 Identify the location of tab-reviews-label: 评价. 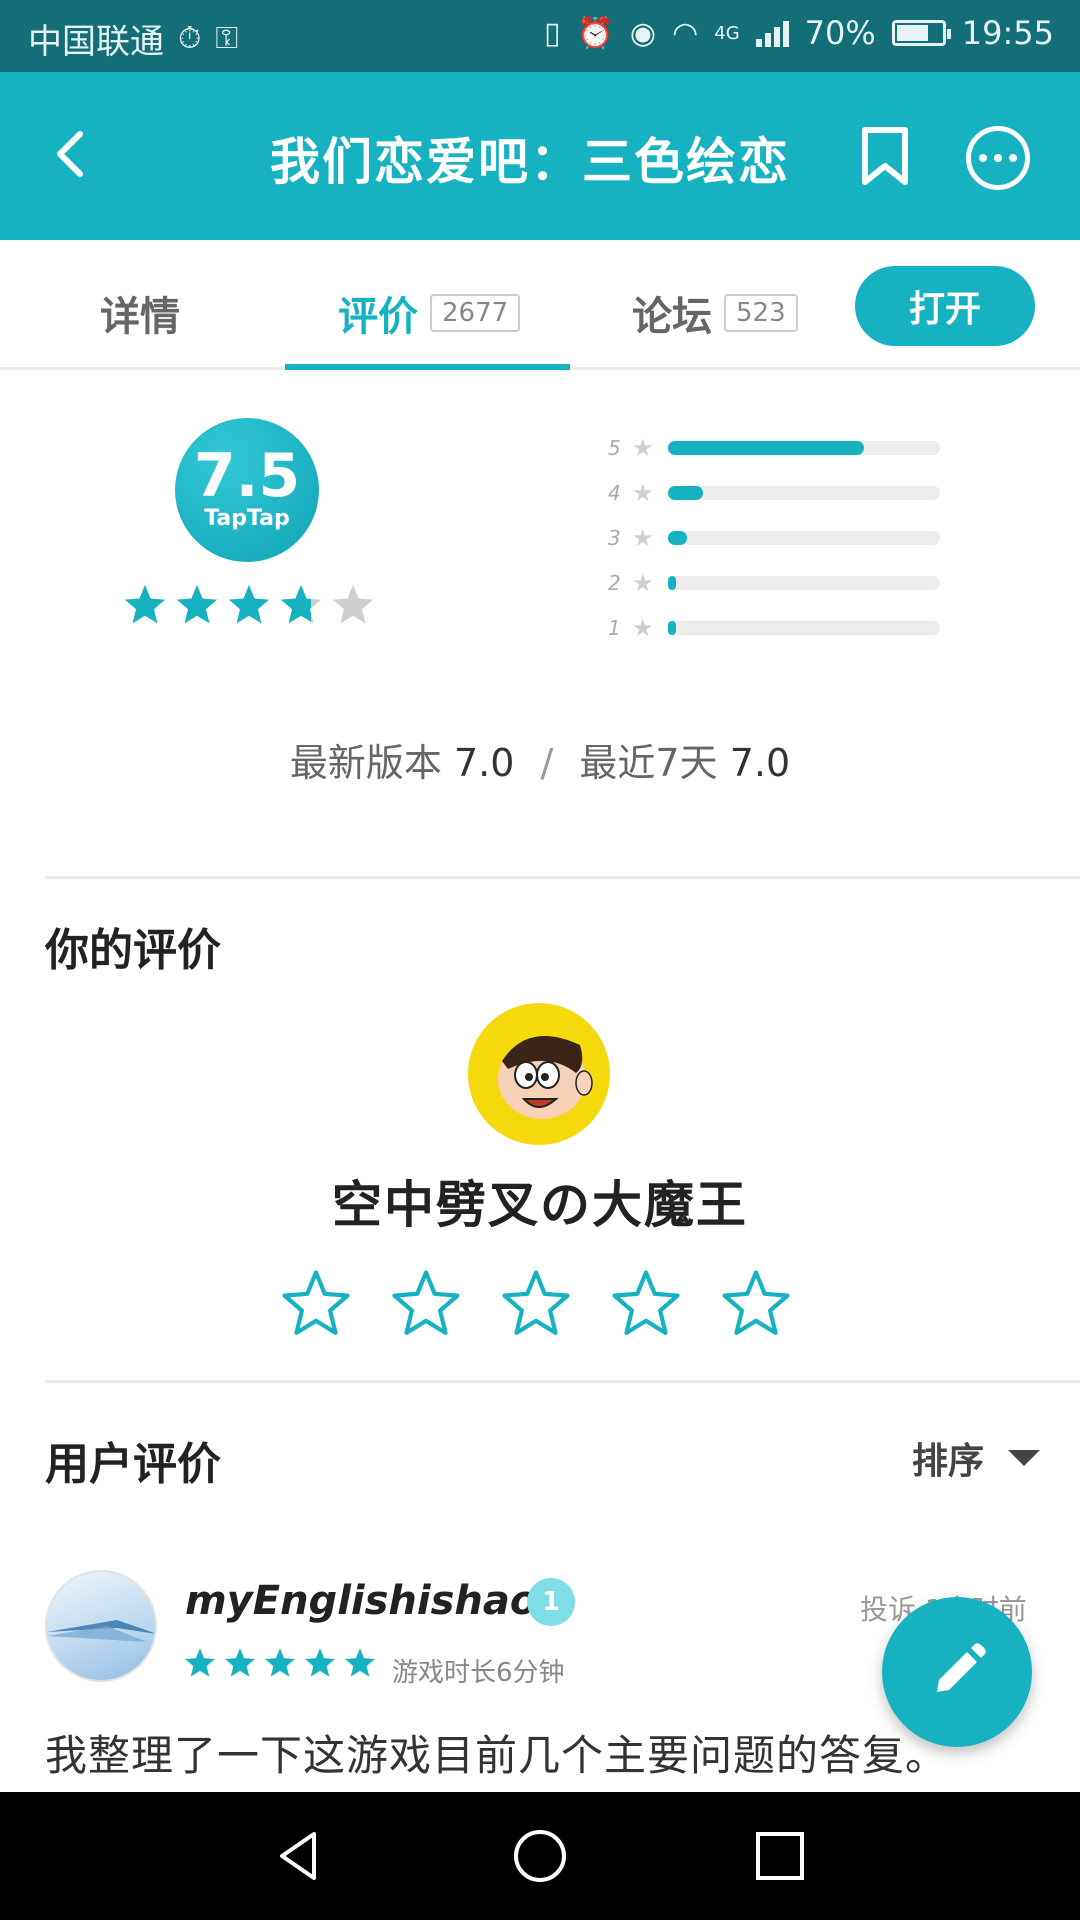
(378, 317).